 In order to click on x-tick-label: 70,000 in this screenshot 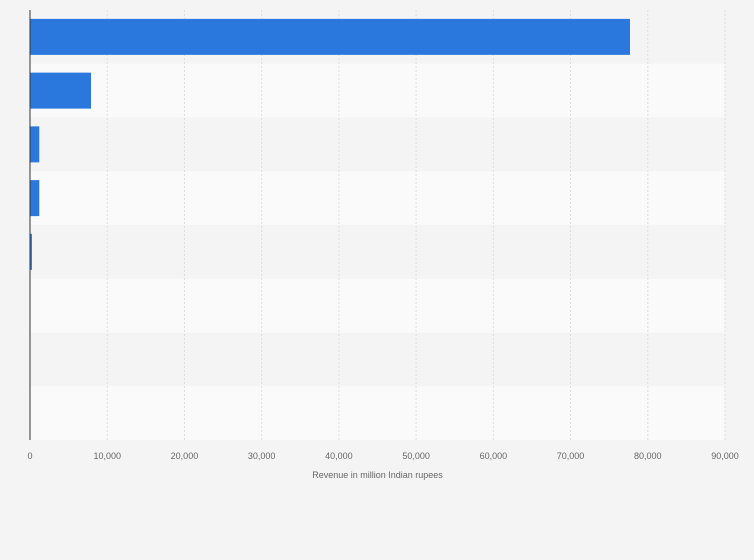, I will do `click(571, 456)`.